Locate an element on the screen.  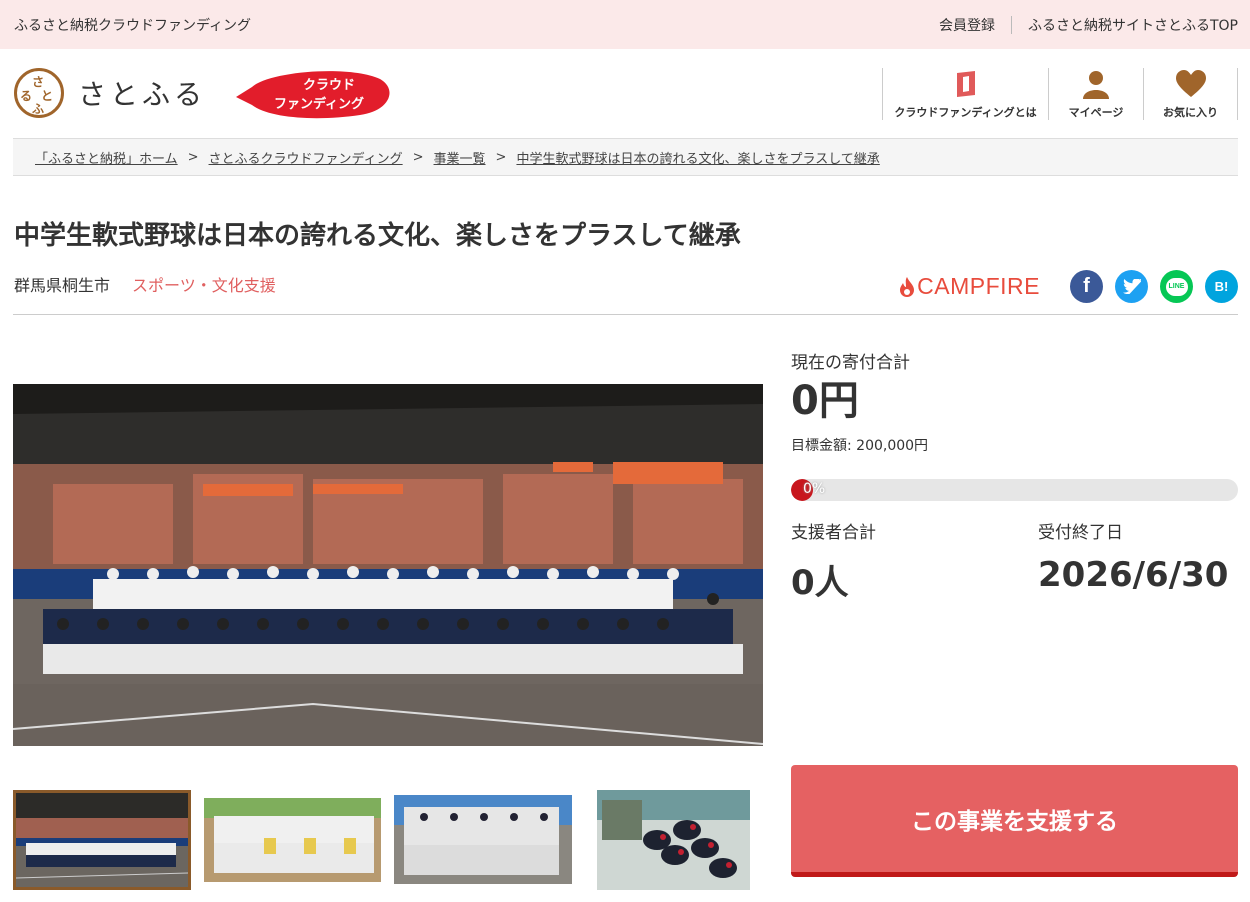
badge-line-2: ファンディング is located at coordinates (319, 104).